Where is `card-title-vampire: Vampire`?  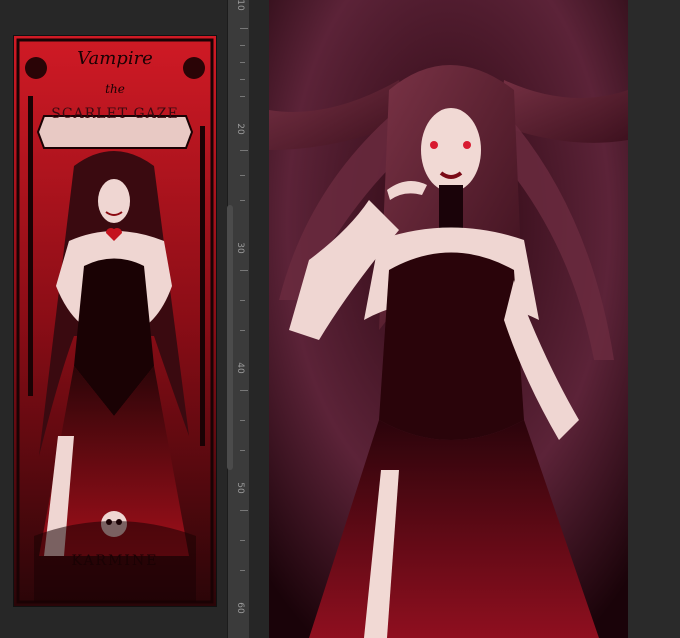
card-title-vampire: Vampire is located at coordinates (115, 58).